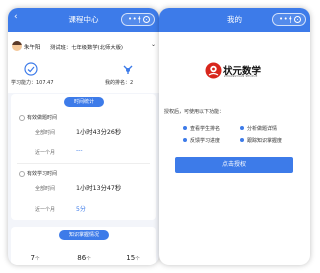 The image size is (320, 273). I want to click on study-total-label: 全部时间, so click(45, 189).